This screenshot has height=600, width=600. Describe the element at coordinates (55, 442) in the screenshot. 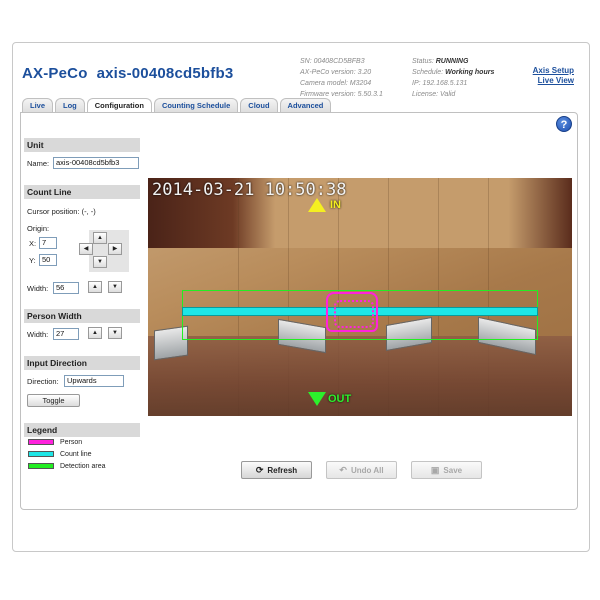

I see `legend-person: Person` at that location.